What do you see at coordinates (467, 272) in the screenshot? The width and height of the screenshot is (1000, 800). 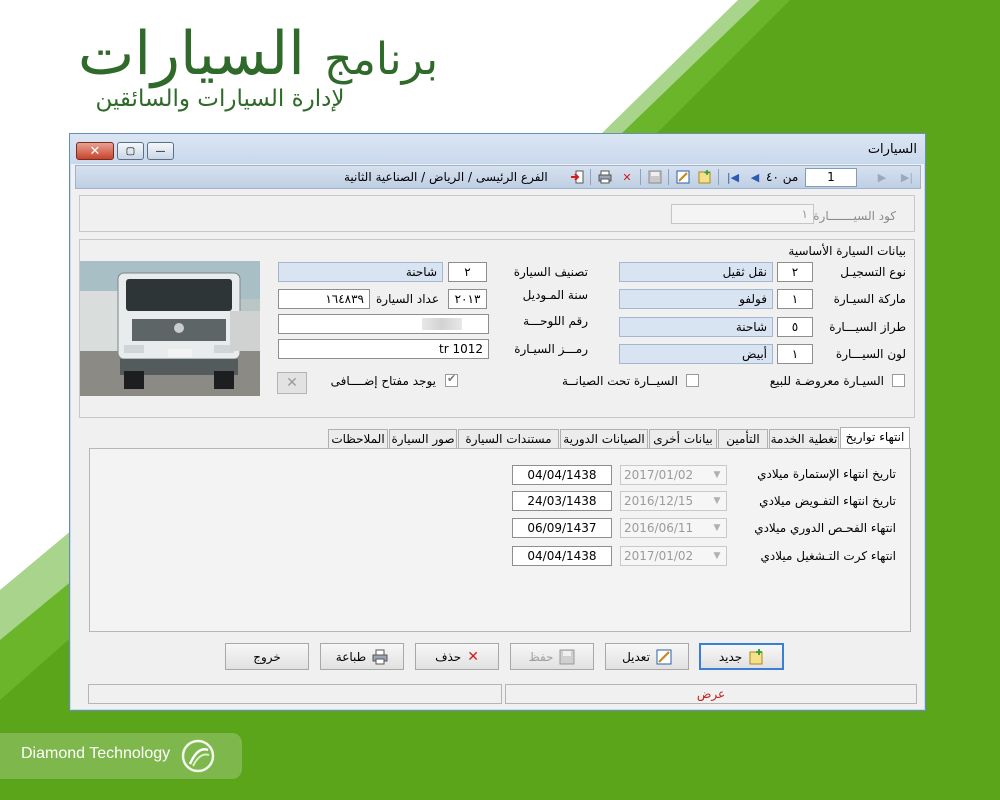 I see `class-code-field: ٢` at bounding box center [467, 272].